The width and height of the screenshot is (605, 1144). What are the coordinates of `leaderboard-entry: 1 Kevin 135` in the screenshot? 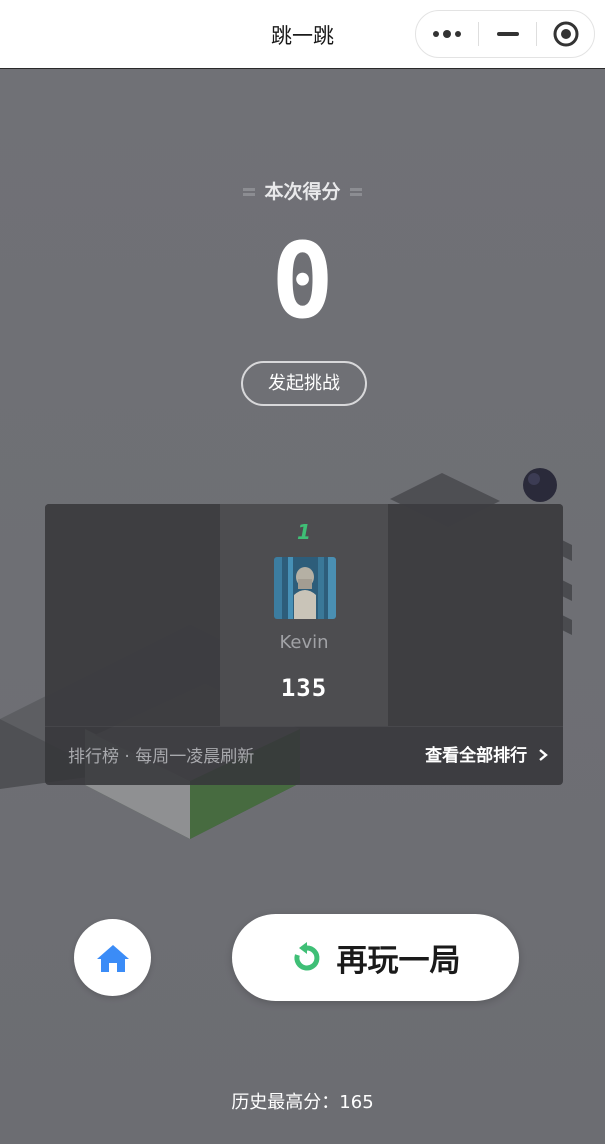 It's located at (304, 615).